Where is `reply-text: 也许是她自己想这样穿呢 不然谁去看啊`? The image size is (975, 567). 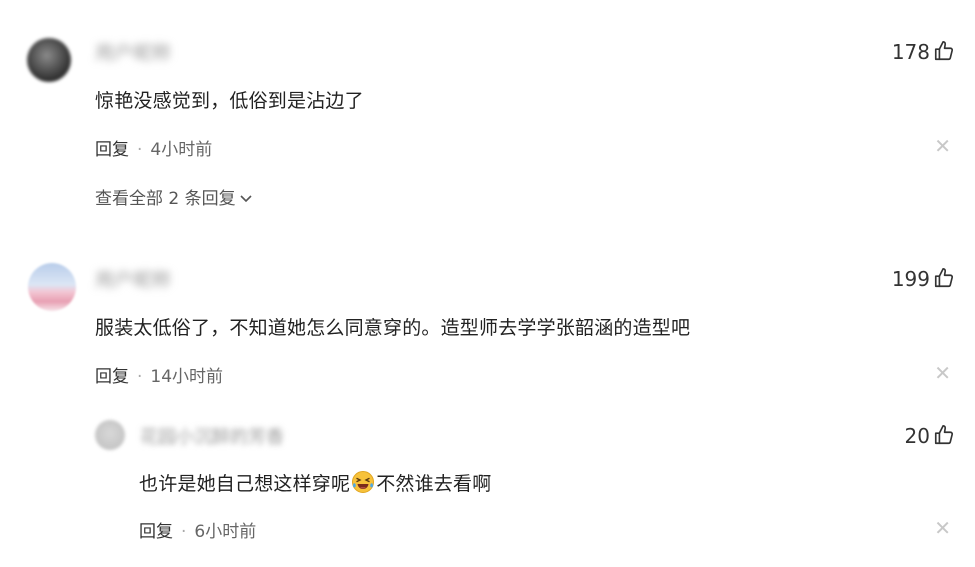 reply-text: 也许是她自己想这样穿呢 不然谁去看啊 is located at coordinates (315, 484).